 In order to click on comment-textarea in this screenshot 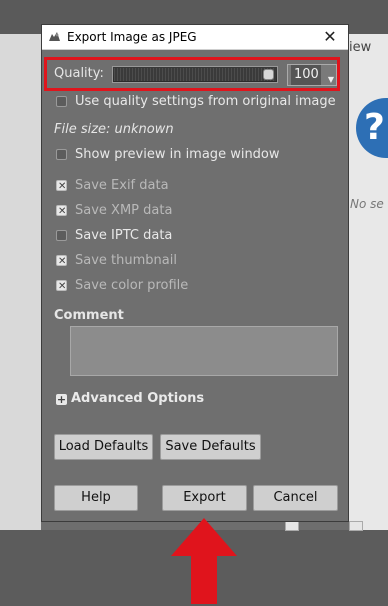, I will do `click(204, 351)`.